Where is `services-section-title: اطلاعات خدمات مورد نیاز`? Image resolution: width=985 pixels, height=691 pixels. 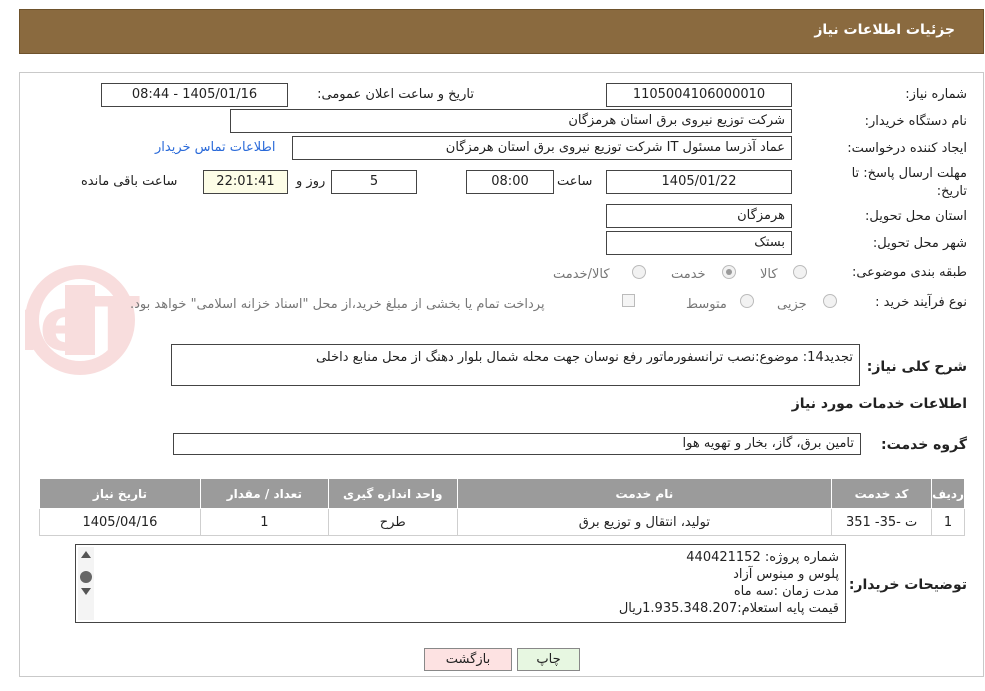 services-section-title: اطلاعات خدمات مورد نیاز is located at coordinates (879, 404).